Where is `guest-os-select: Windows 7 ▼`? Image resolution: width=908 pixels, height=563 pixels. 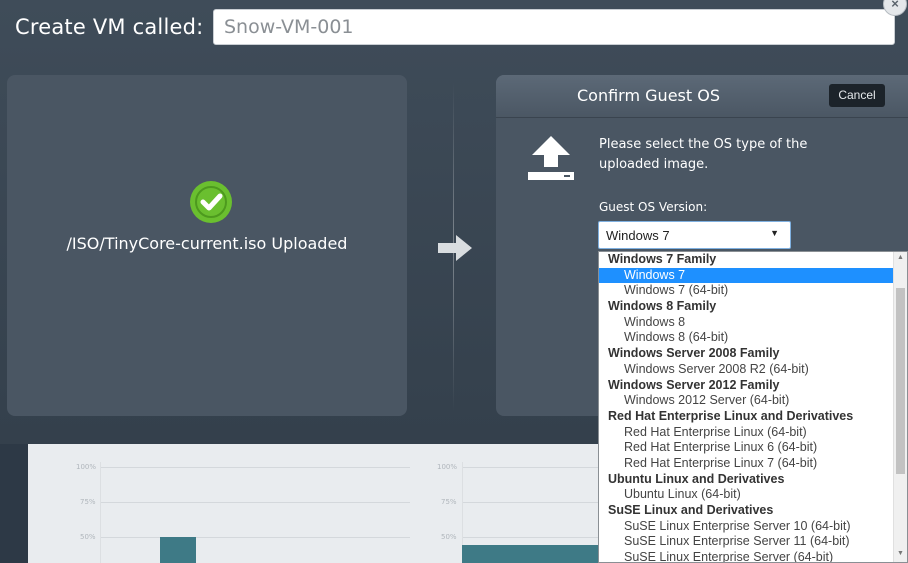 guest-os-select: Windows 7 ▼ is located at coordinates (694, 235).